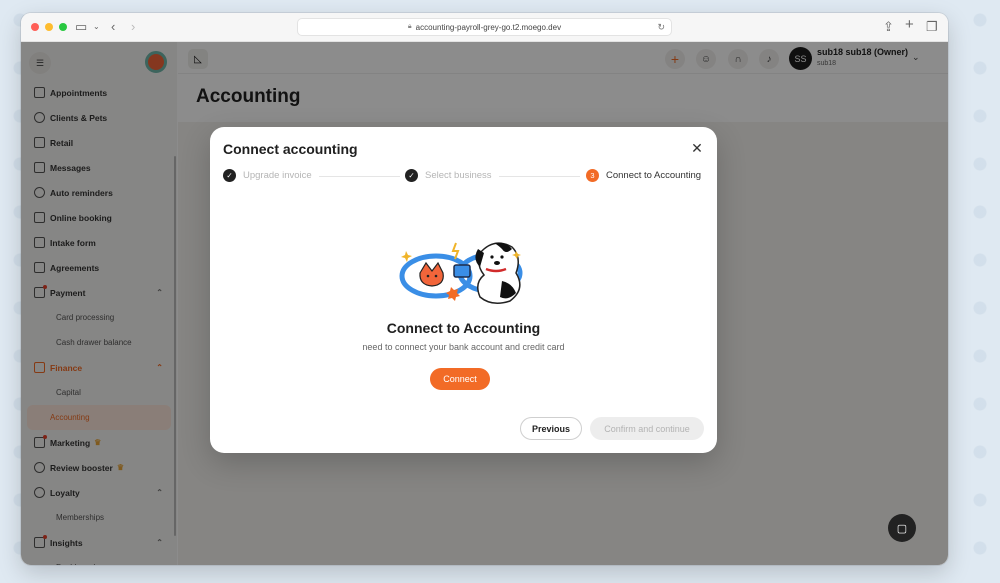 This screenshot has height=583, width=1000. Describe the element at coordinates (592, 175) in the screenshot. I see `step-number: 3` at that location.